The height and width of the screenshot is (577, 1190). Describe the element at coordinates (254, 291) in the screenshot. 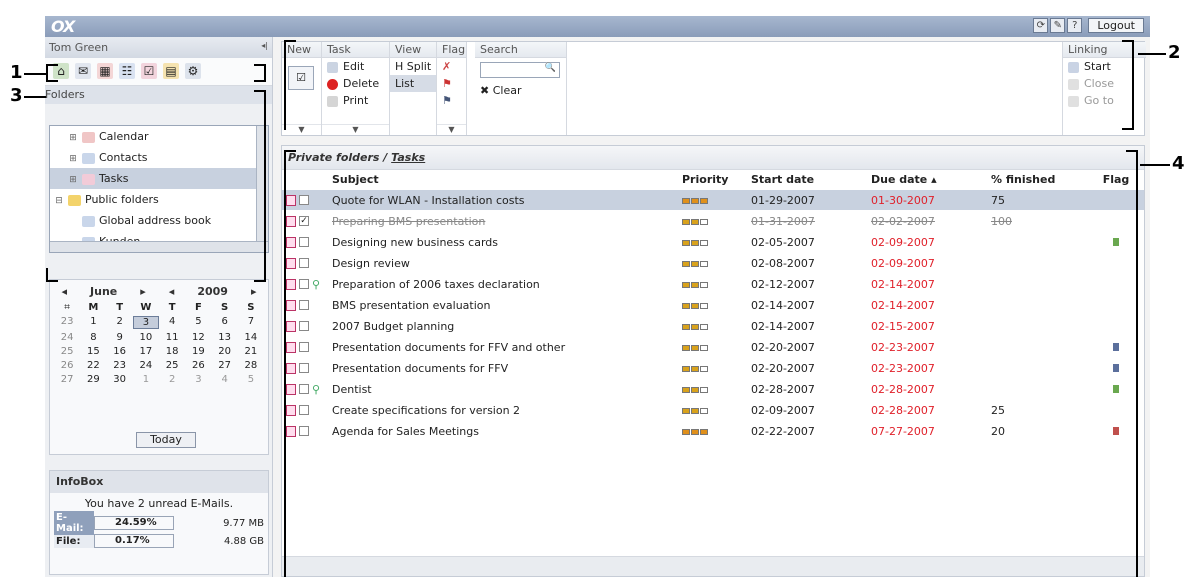

I see `next-year-arrow: ▸` at that location.